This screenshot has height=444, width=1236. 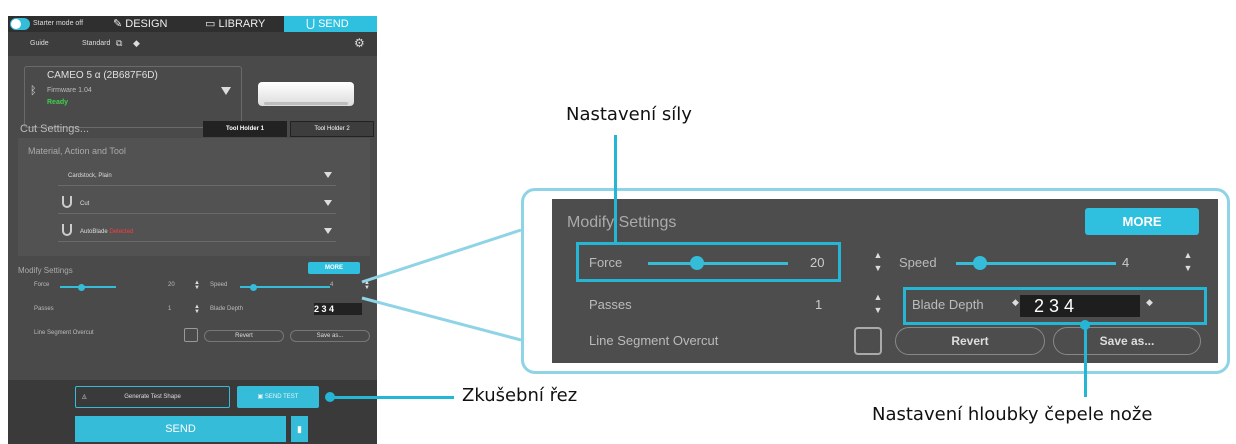 What do you see at coordinates (1188, 263) in the screenshot?
I see `zoom-speed-stepper: ▲ ▼` at bounding box center [1188, 263].